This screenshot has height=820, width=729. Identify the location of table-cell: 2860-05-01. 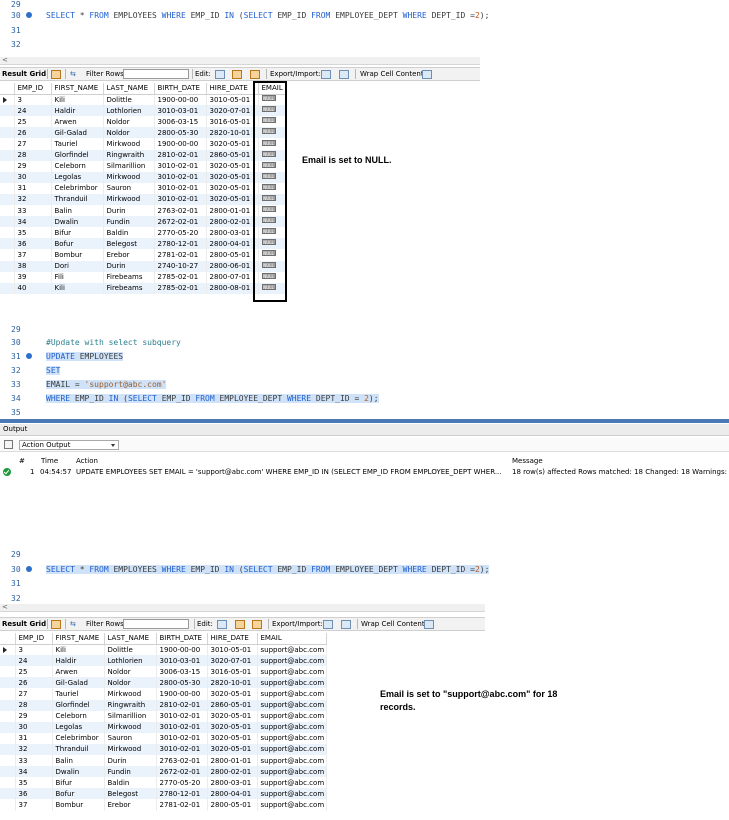
(232, 705).